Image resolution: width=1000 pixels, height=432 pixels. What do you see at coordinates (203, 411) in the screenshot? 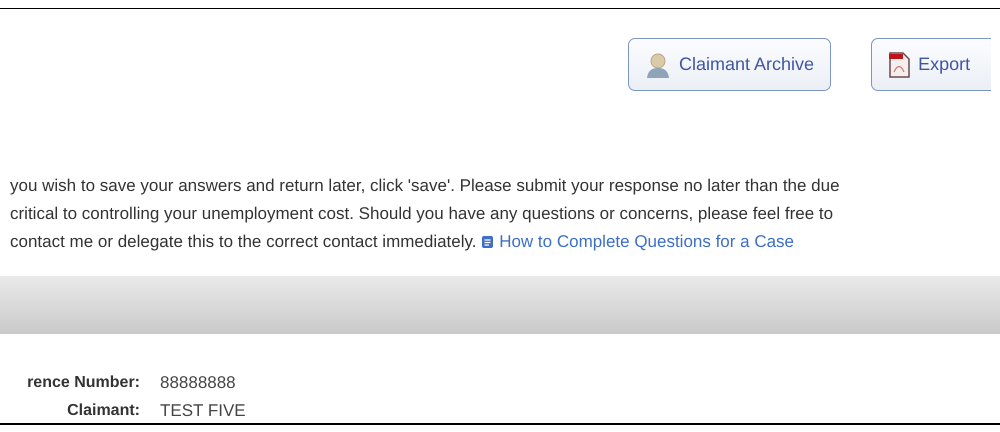
I see `field-value: TEST FIVE` at bounding box center [203, 411].